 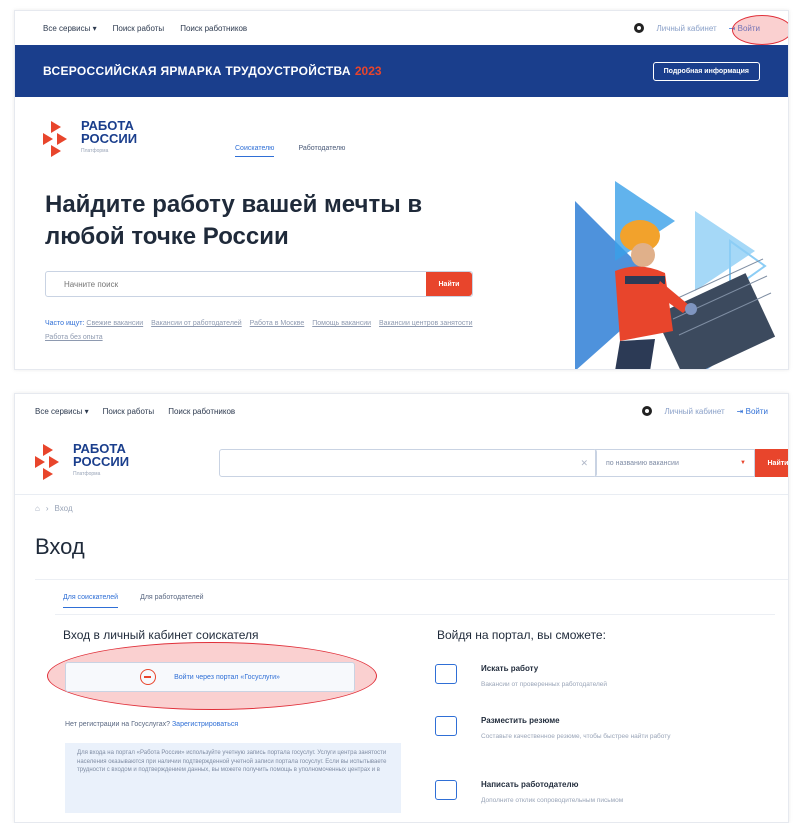 I want to click on hero-search-bar: Найти, so click(x=259, y=284).